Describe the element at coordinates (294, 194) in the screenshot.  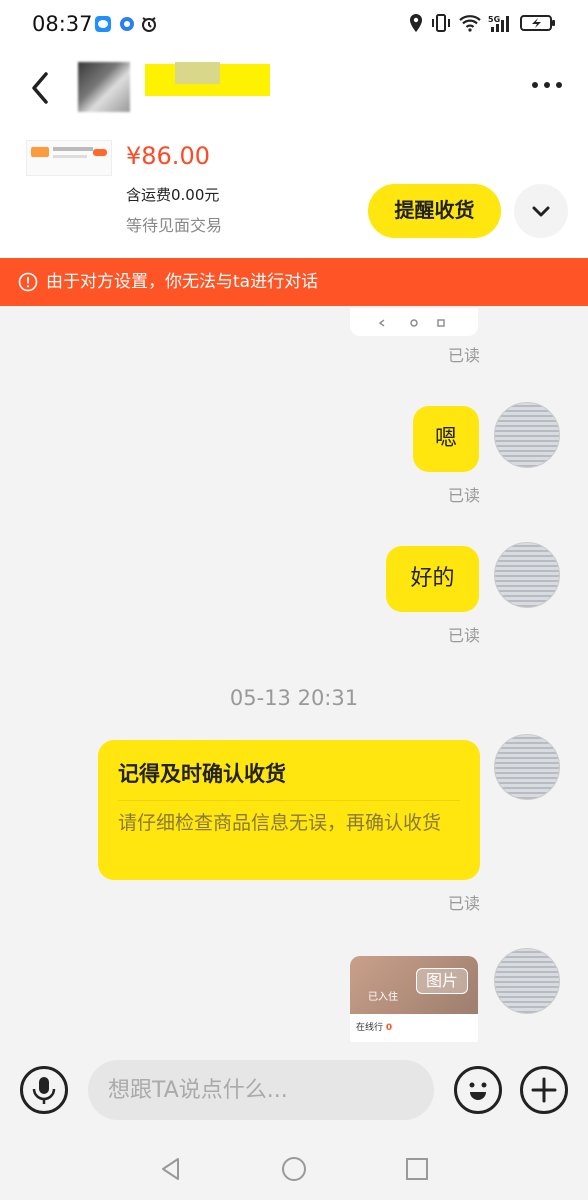
I see `product-card: ¥86.00 含运费0.00元 等待见面交易 提醒收货` at that location.